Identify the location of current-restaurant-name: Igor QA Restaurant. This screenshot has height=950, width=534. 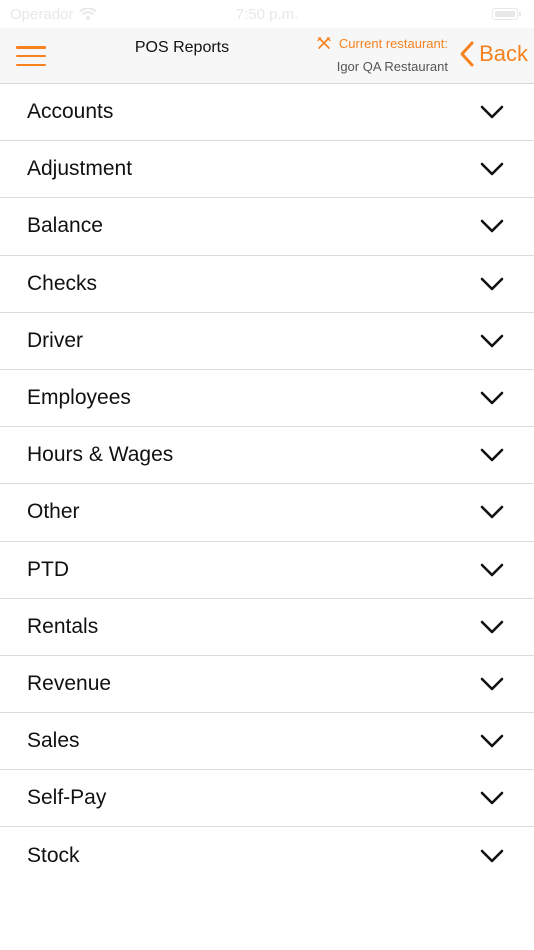
(392, 66).